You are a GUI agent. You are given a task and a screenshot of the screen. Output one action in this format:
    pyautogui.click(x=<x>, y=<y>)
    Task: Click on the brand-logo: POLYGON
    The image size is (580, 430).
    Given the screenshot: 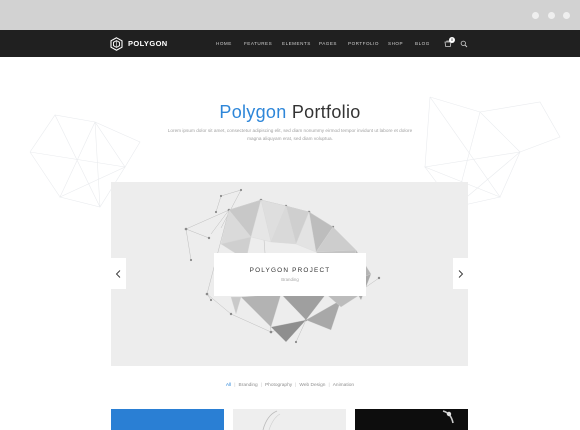 What is the action you would take?
    pyautogui.click(x=139, y=43)
    